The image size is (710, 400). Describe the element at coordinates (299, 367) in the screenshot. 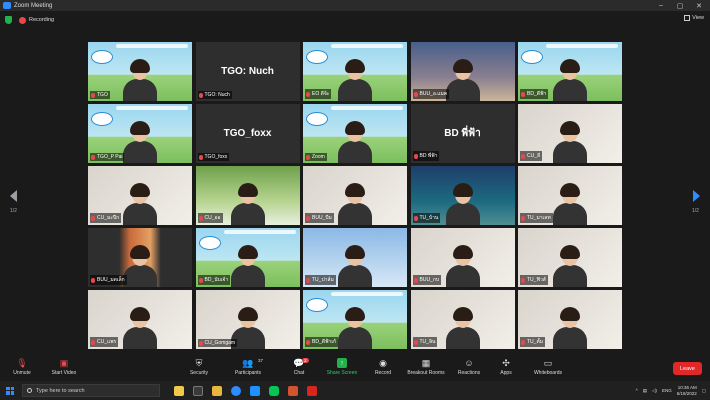

I see `chat-button: 💬 2 Chat` at that location.